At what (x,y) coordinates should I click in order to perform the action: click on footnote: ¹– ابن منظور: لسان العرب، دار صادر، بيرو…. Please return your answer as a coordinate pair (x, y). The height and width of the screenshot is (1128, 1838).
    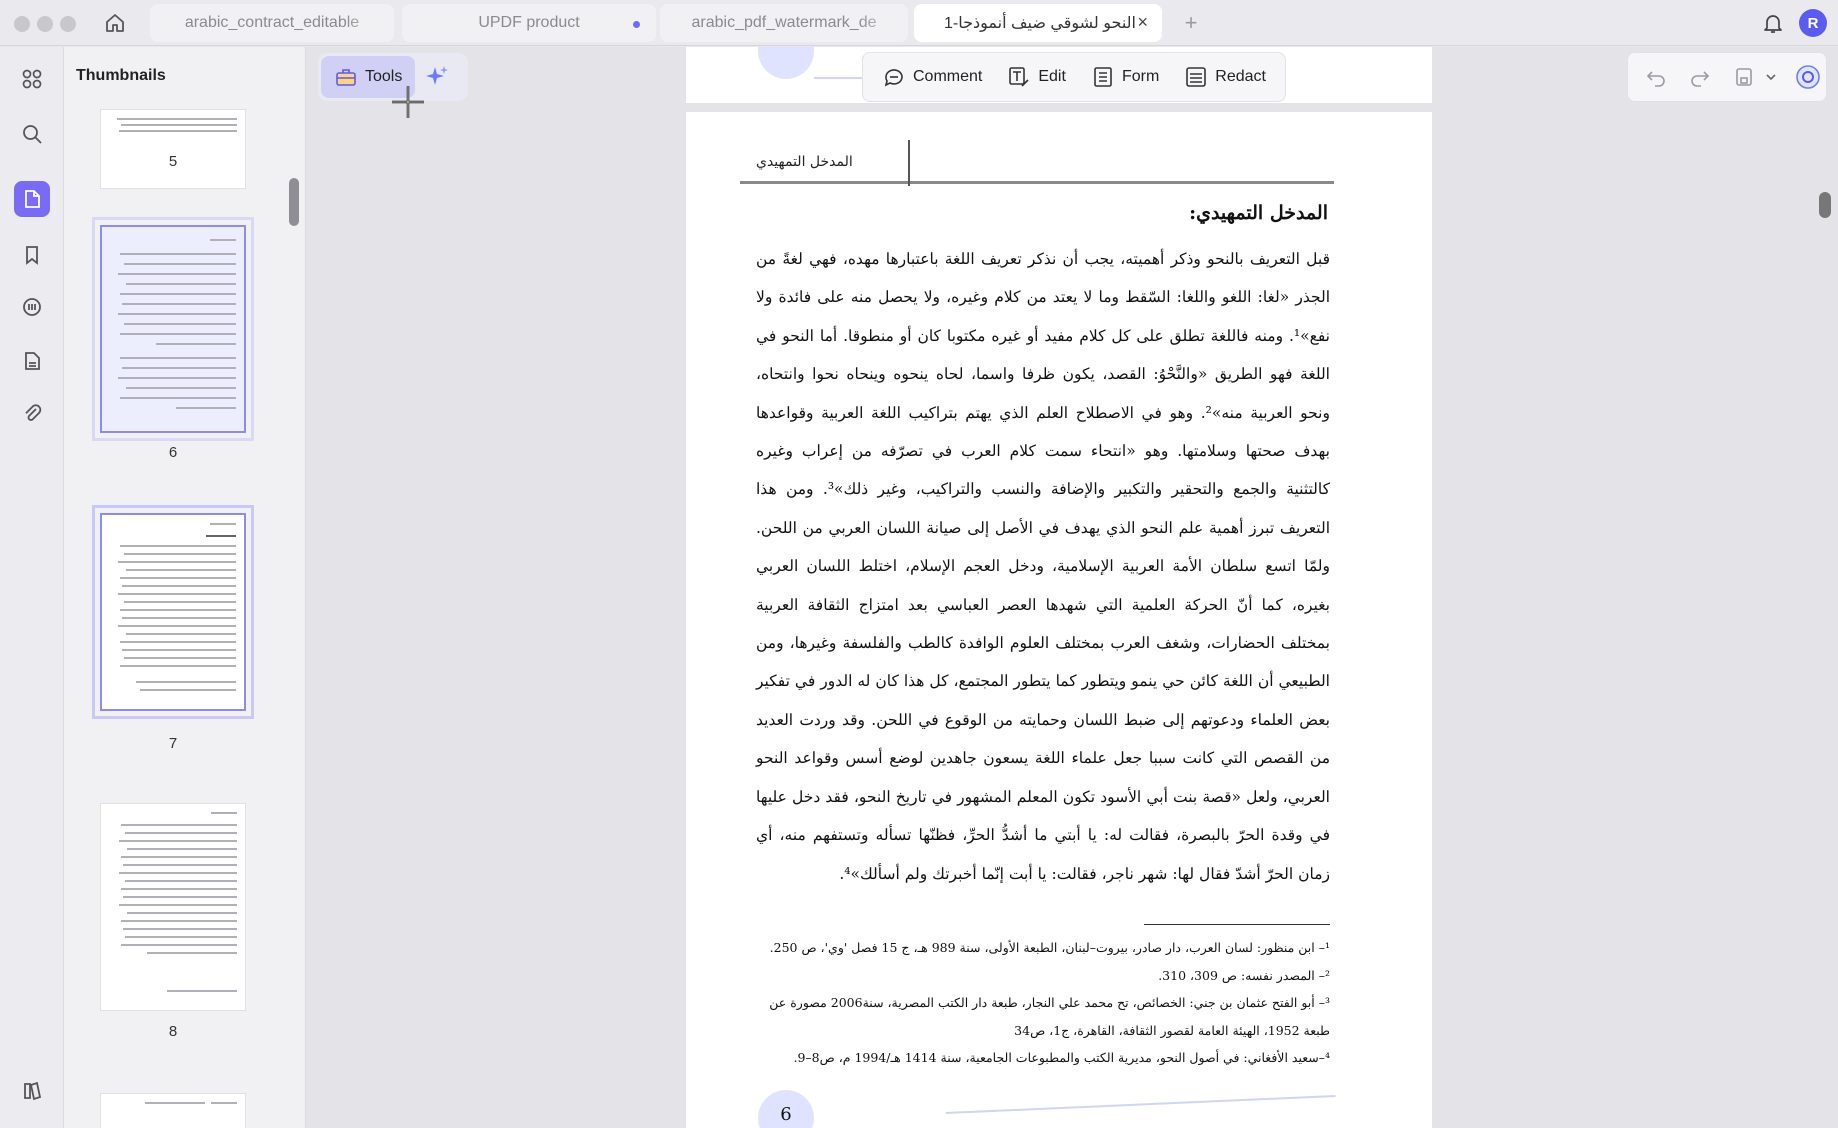
    Looking at the image, I should click on (1049, 947).